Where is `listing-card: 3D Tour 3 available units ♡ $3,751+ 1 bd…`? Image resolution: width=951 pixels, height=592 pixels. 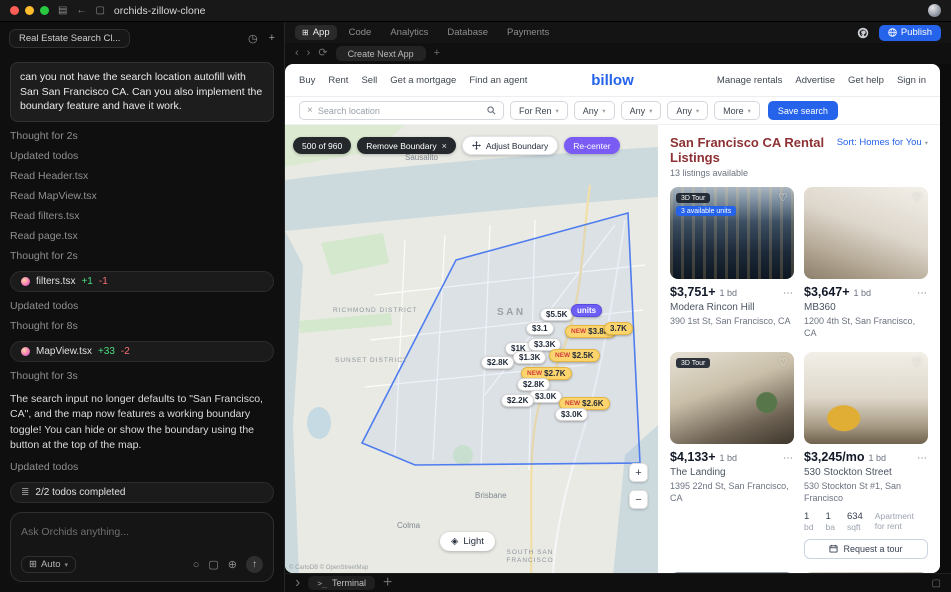 listing-card: 3D Tour 3 available units ♡ $3,751+ 1 bd… is located at coordinates (732, 257).